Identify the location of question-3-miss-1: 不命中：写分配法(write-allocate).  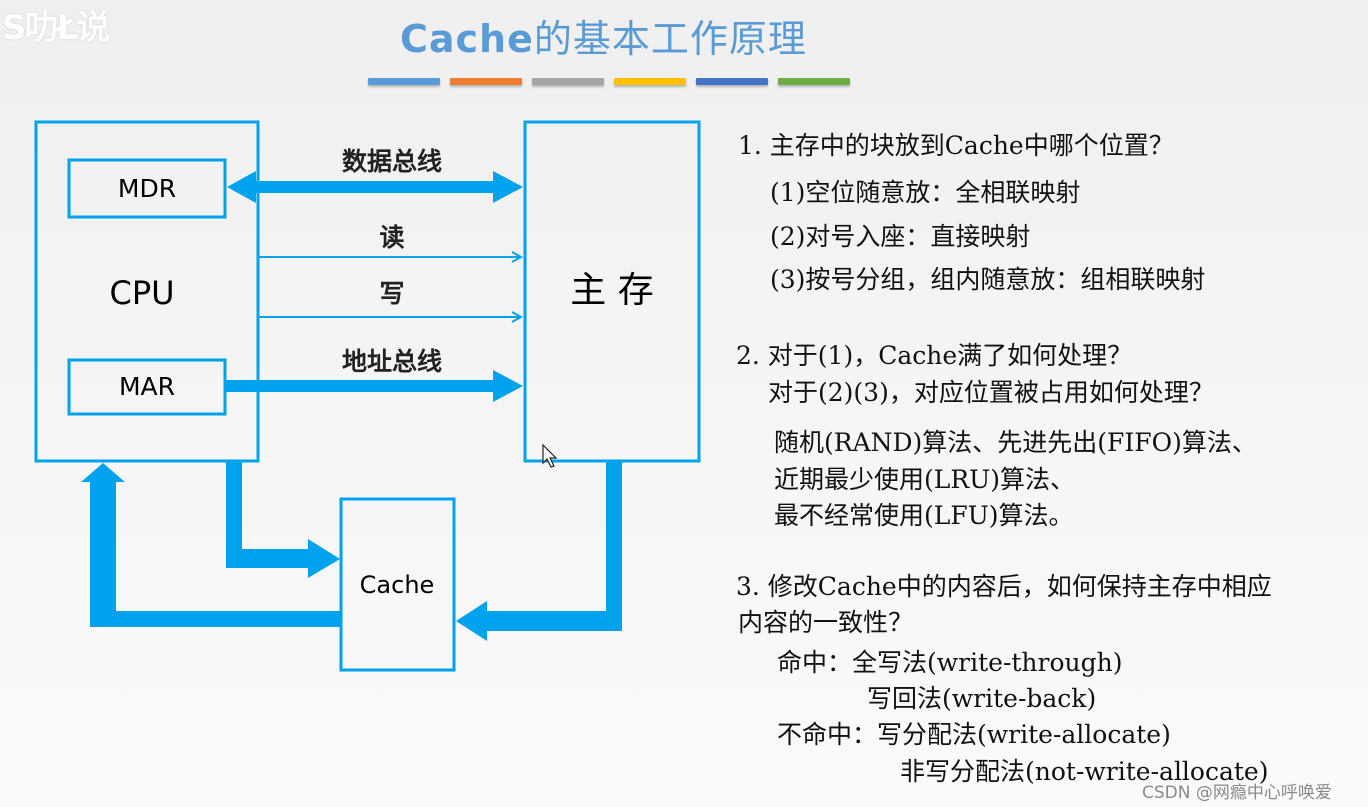
(974, 734).